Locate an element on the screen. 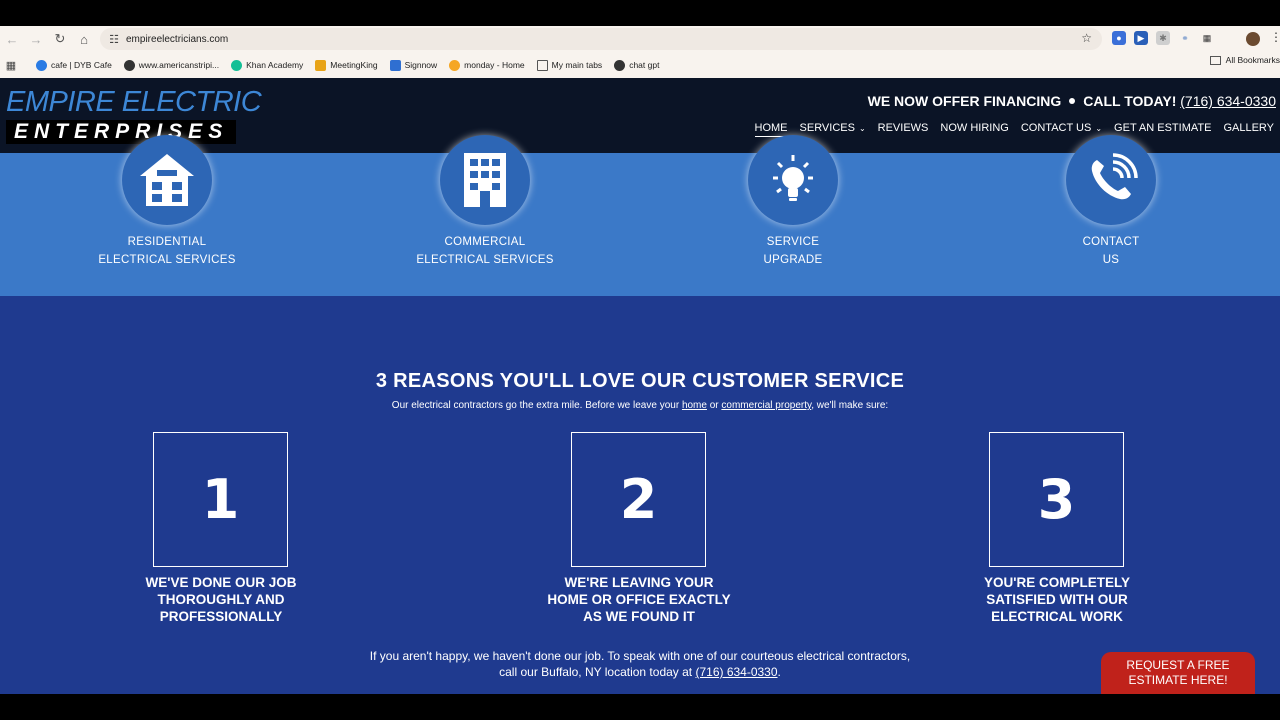  bookmark-star-icon: ☆ is located at coordinates (1086, 38).